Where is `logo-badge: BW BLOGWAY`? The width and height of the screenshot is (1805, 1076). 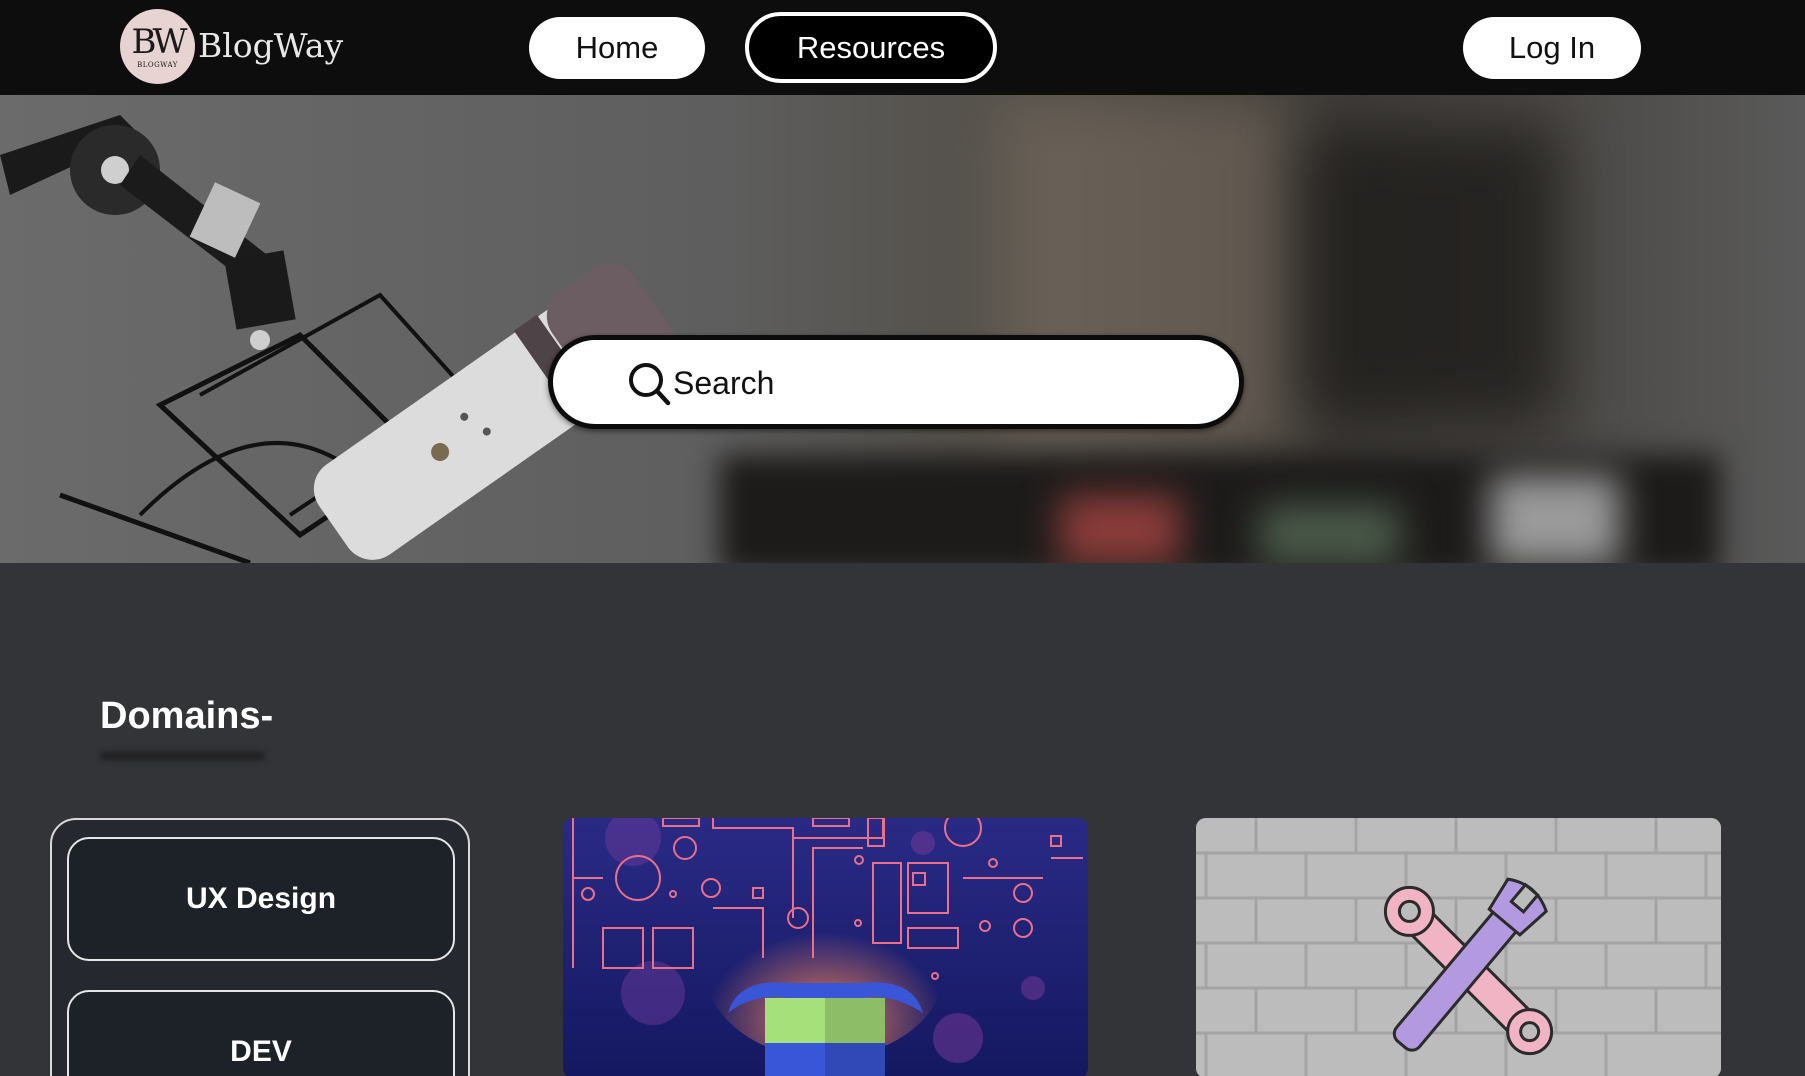
logo-badge: BW BLOGWAY is located at coordinates (157, 46).